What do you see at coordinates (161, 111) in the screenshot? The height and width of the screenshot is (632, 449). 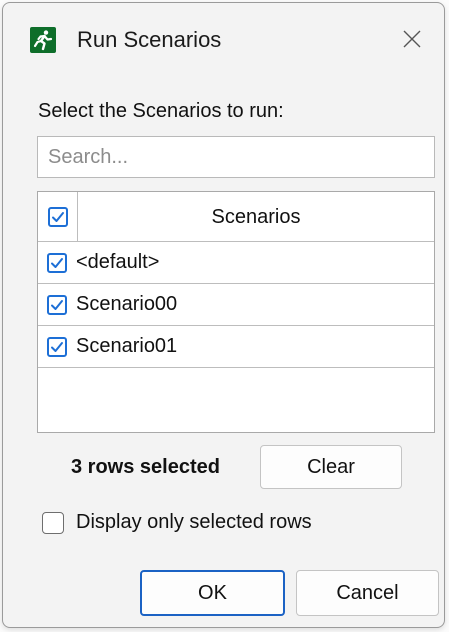 I see `instruction-label: Select the Scenarios to run:` at bounding box center [161, 111].